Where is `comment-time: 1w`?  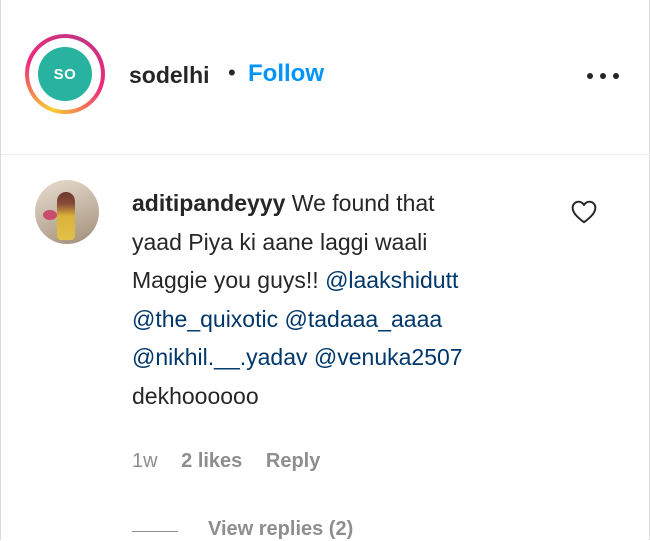 comment-time: 1w is located at coordinates (145, 461).